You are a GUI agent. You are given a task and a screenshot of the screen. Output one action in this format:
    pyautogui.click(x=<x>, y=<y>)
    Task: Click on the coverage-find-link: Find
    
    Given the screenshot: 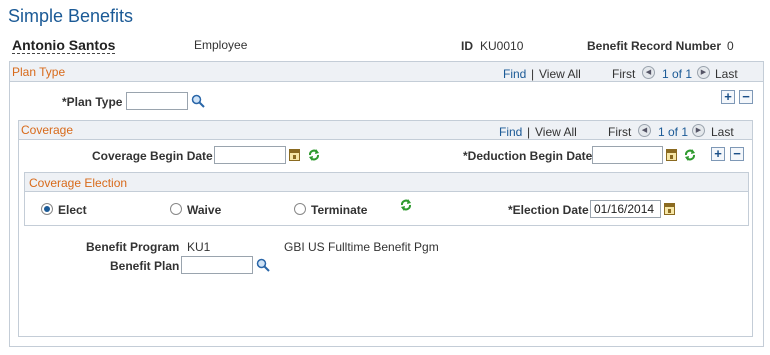 What is the action you would take?
    pyautogui.click(x=510, y=132)
    